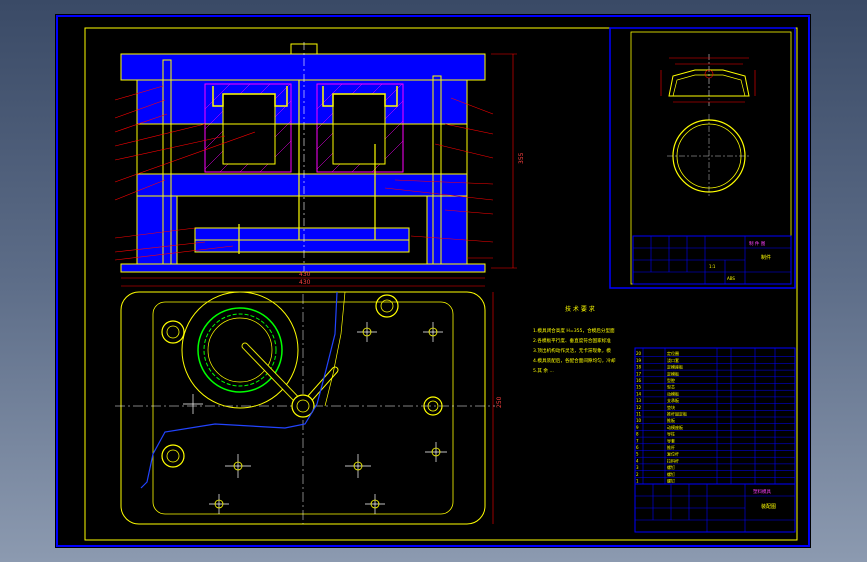 This screenshot has height=562, width=867. Describe the element at coordinates (639, 400) in the screenshot. I see `bom-row-index: 13` at that location.